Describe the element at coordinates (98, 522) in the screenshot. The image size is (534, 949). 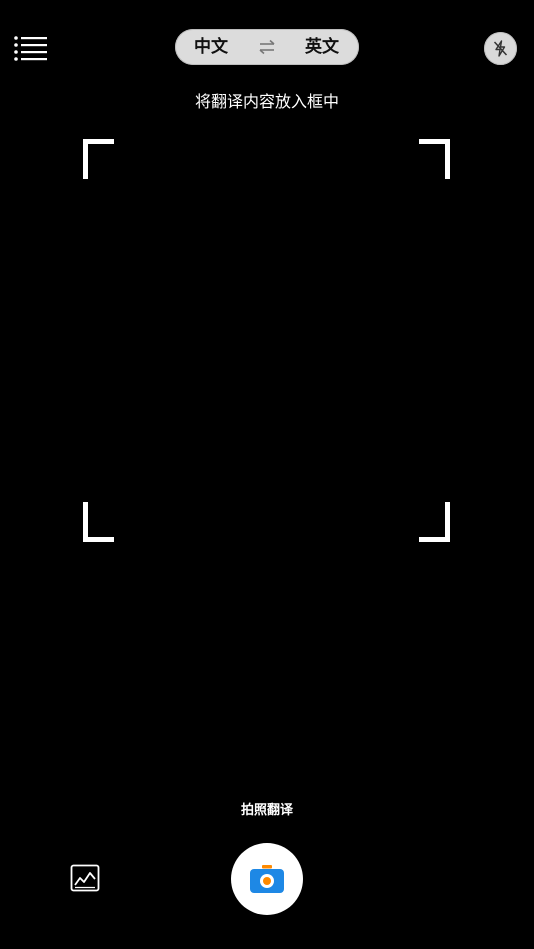
I see `viewfinder-corner-bottom-left` at that location.